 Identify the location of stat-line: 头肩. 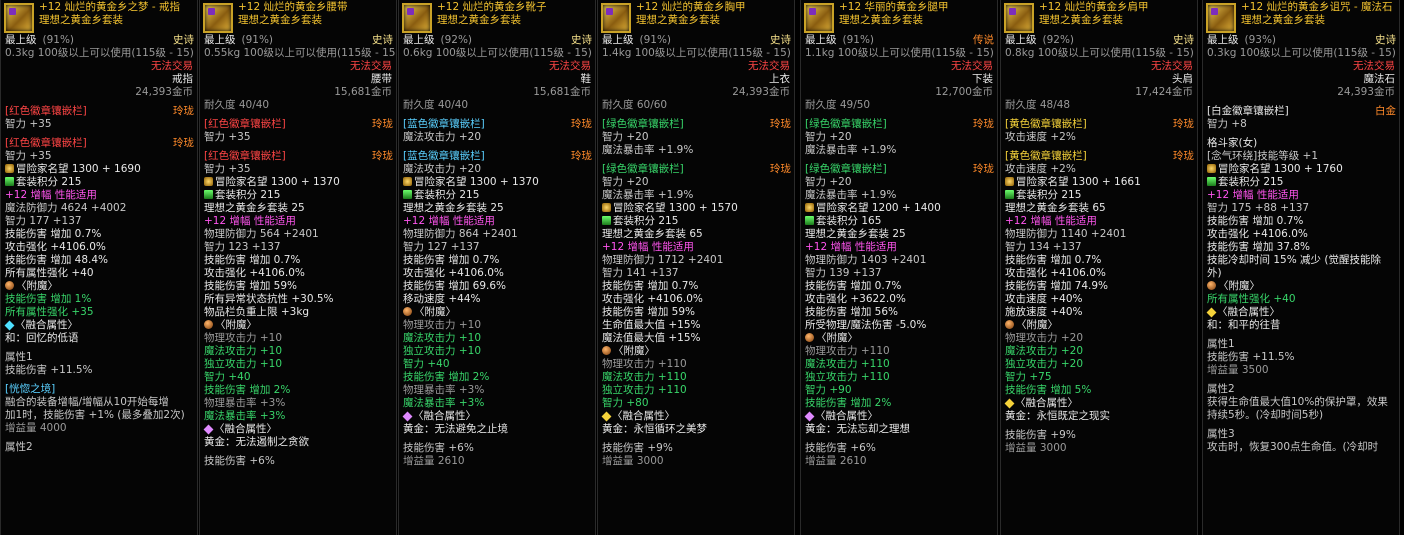
(1099, 79).